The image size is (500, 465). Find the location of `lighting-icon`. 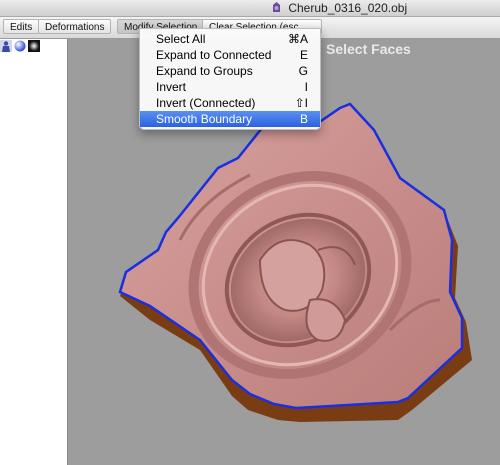

lighting-icon is located at coordinates (34, 46).